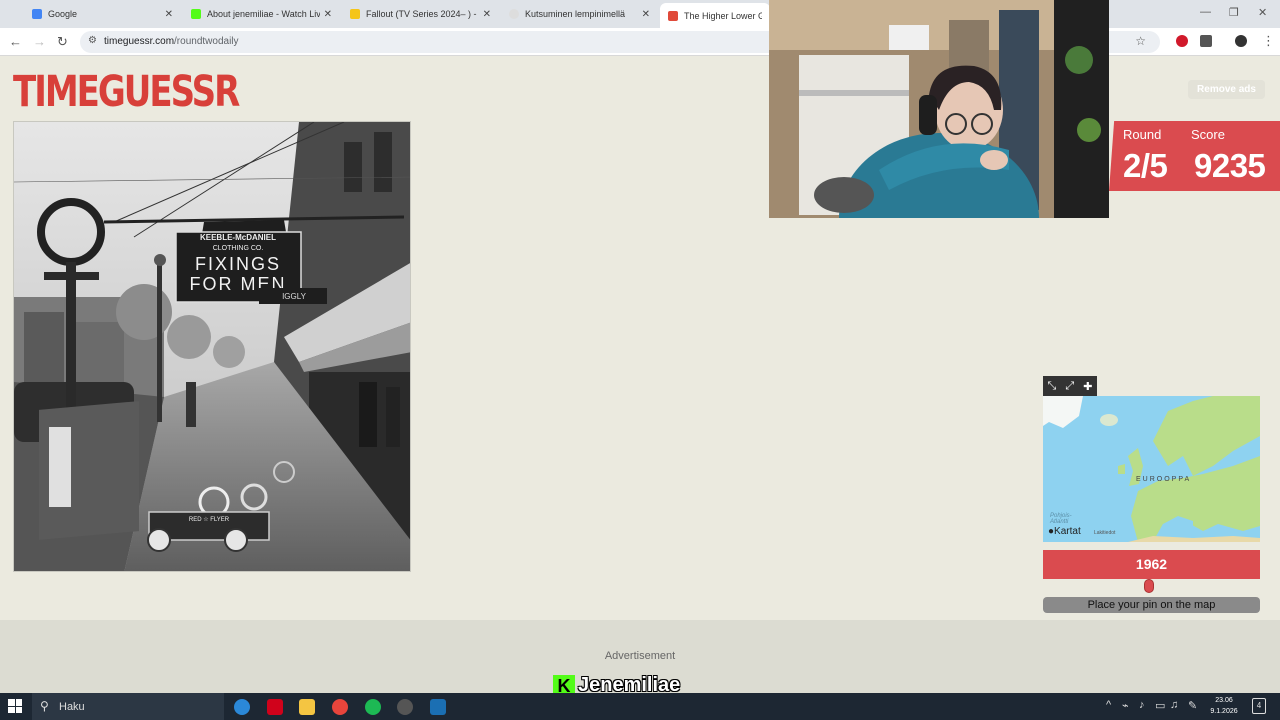  I want to click on file-explorer-icon, so click(307, 707).